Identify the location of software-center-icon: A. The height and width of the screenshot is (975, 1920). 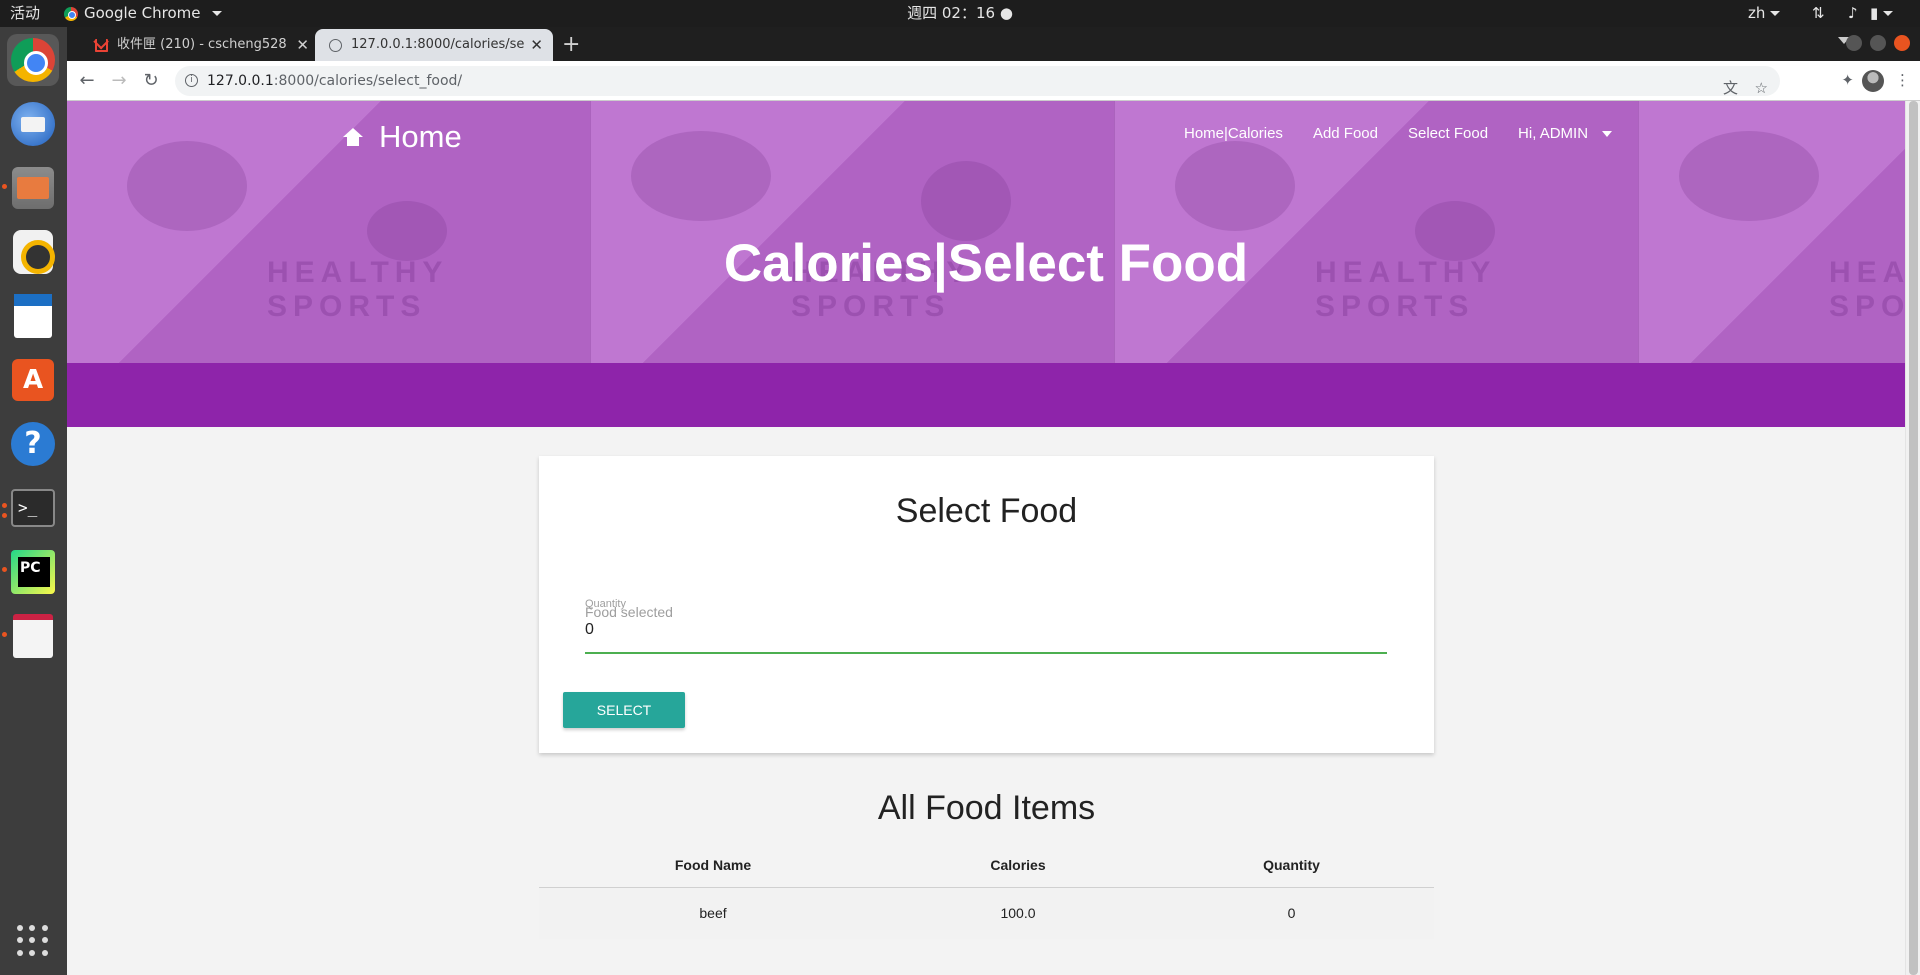
(33, 380).